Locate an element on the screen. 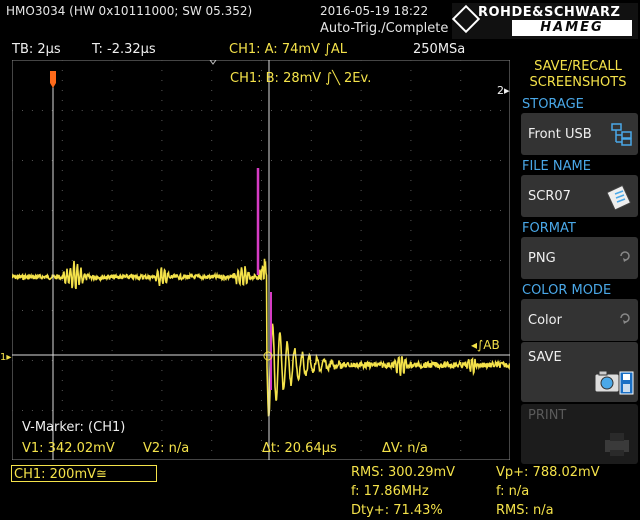 This screenshot has height=520, width=640. dv-readout: ΔV: n/a is located at coordinates (405, 448).